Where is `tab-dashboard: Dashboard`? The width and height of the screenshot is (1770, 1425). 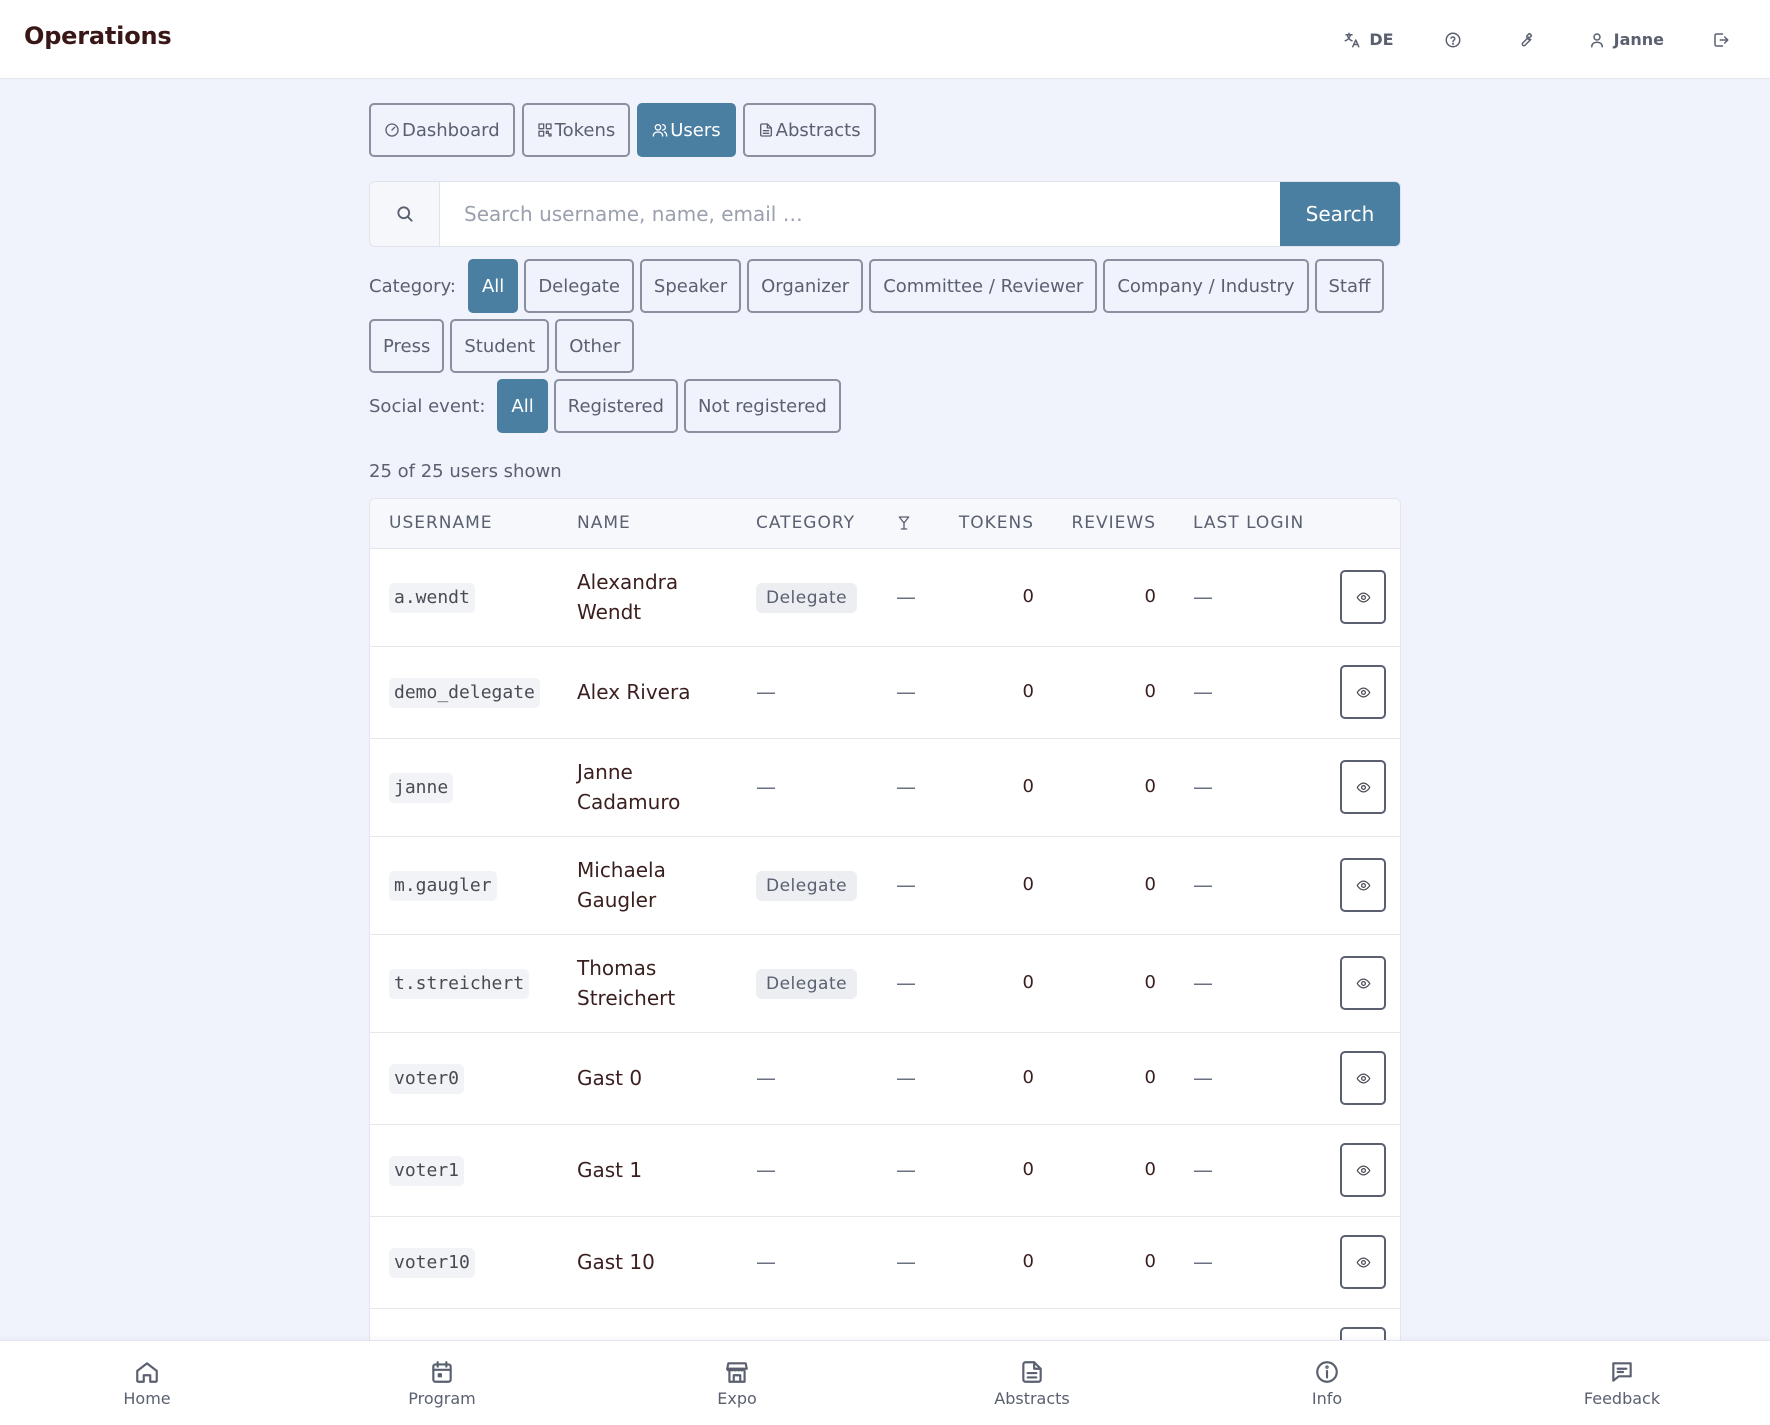 tab-dashboard: Dashboard is located at coordinates (442, 130).